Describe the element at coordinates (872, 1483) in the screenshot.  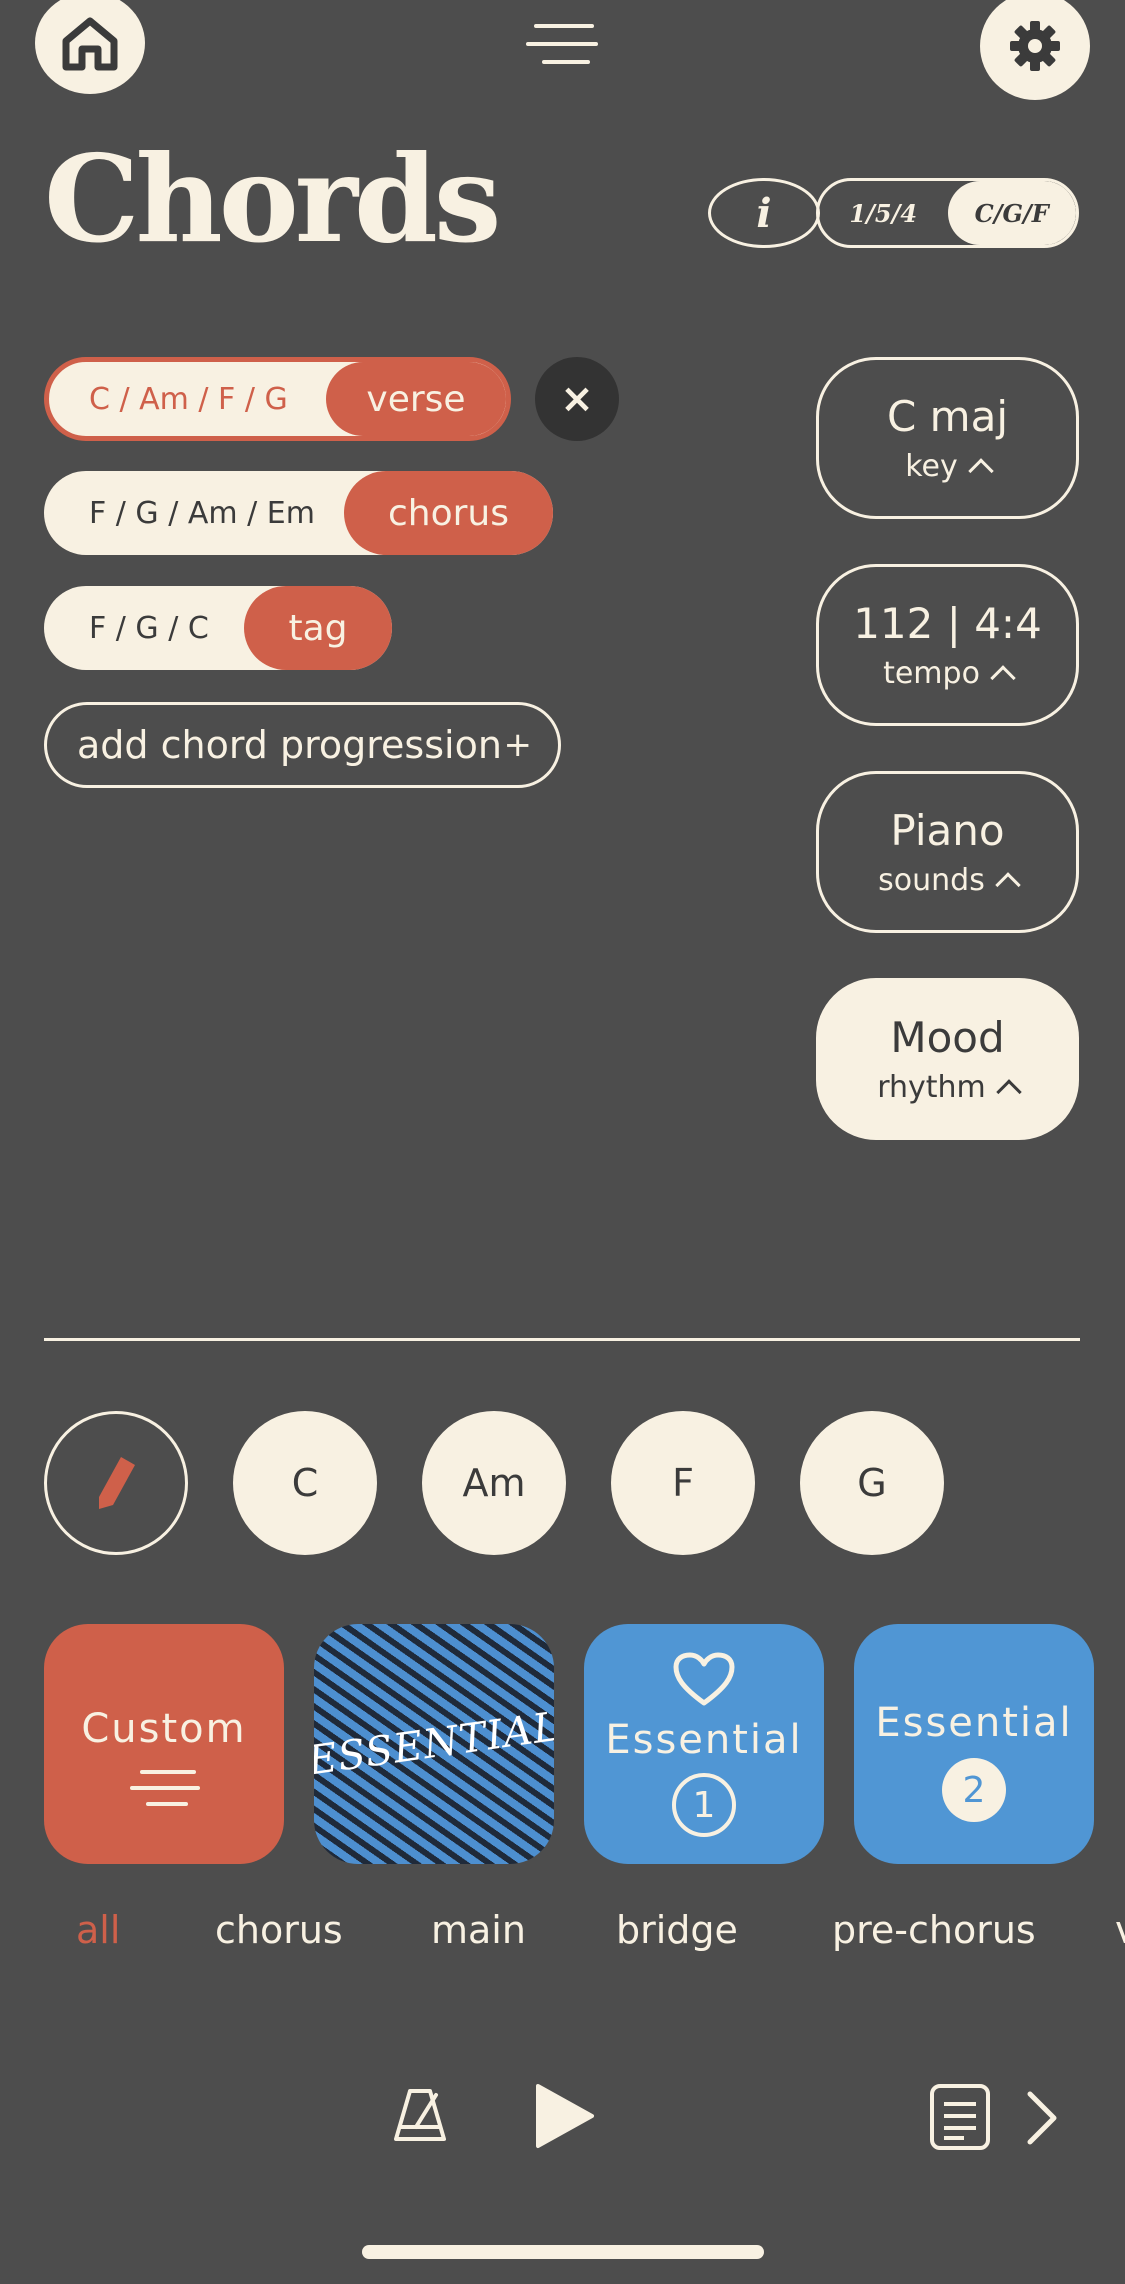
I see `chord-button-g: G` at that location.